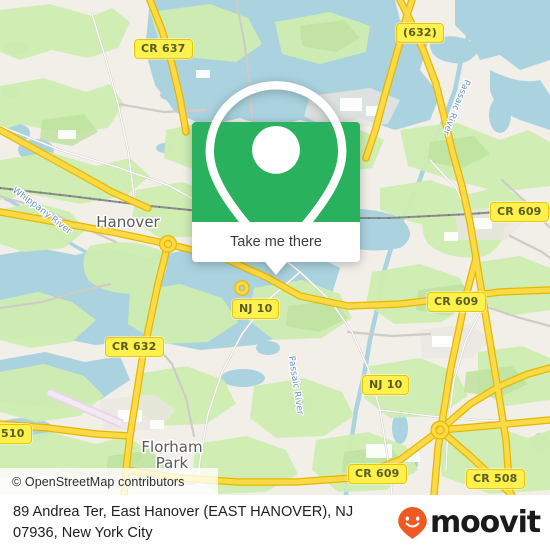 This screenshot has height=550, width=550. Describe the element at coordinates (386, 385) in the screenshot. I see `road-shield-nj-10-east: NJ 10` at that location.